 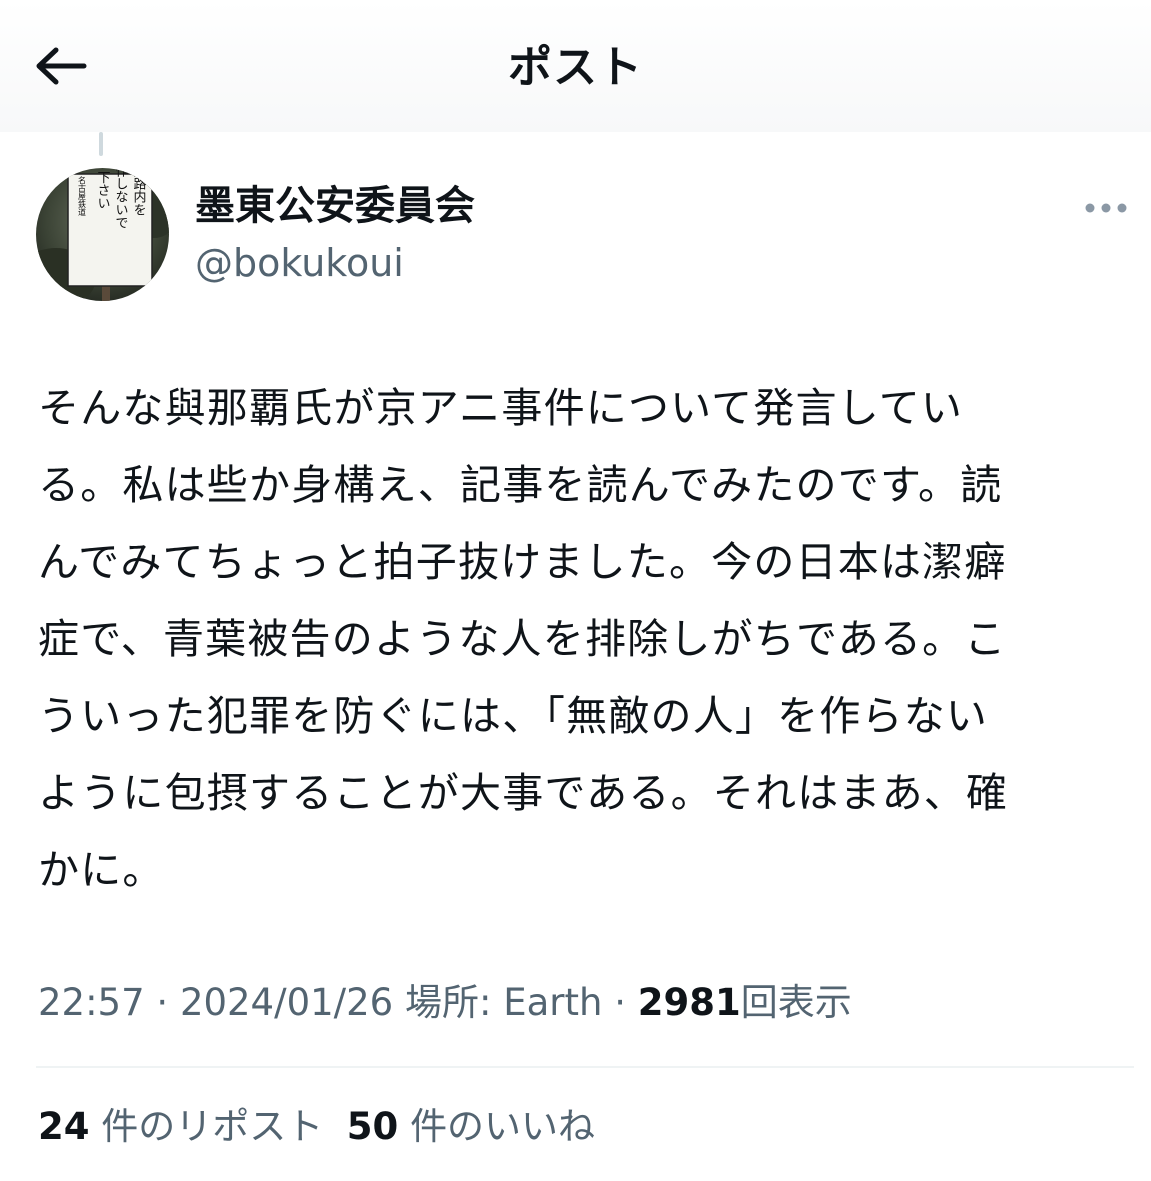 I want to click on tweet-text-line: んでみてちょっと拍子抜けました。今の日本は潔癖, so click(x=522, y=562).